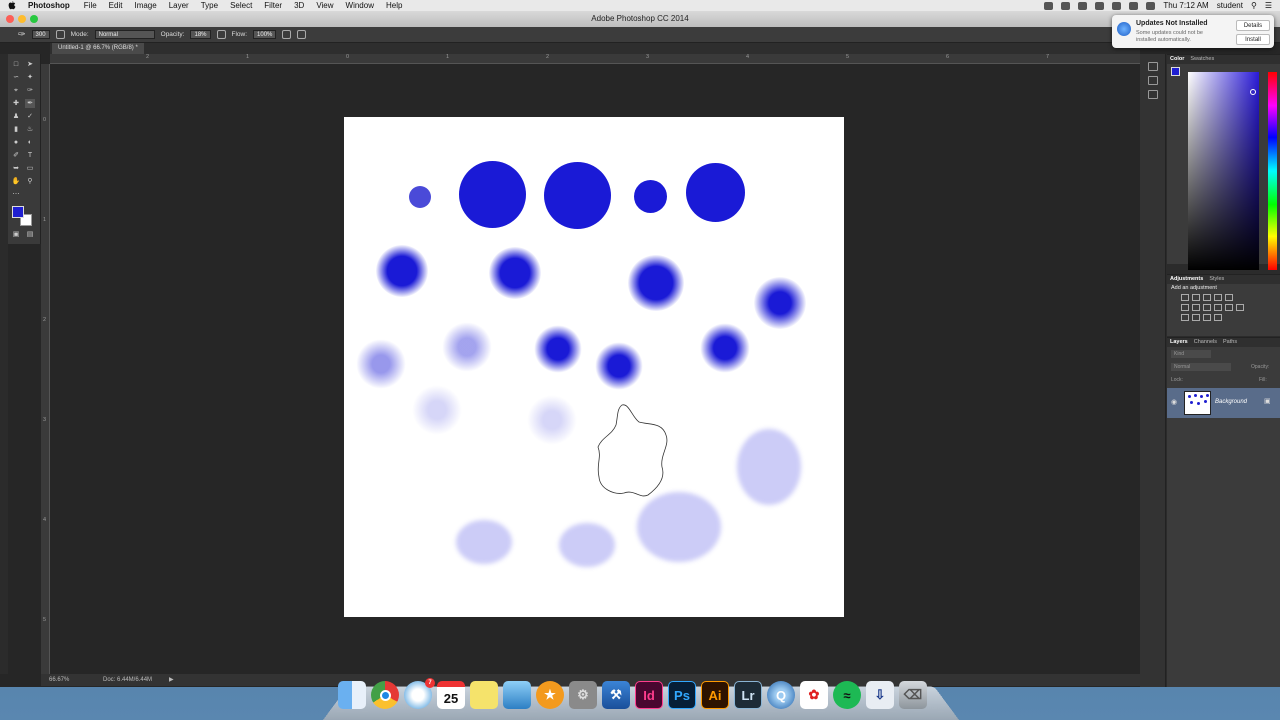 The width and height of the screenshot is (1280, 720). I want to click on search-icon: ⚲, so click(1254, 5).